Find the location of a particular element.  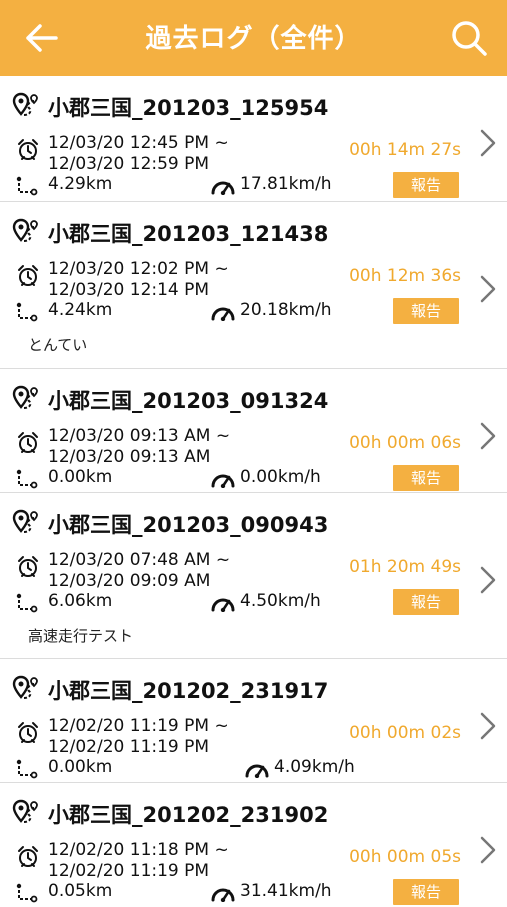

log-name: 小郡三国_201202_231917 is located at coordinates (188, 691).